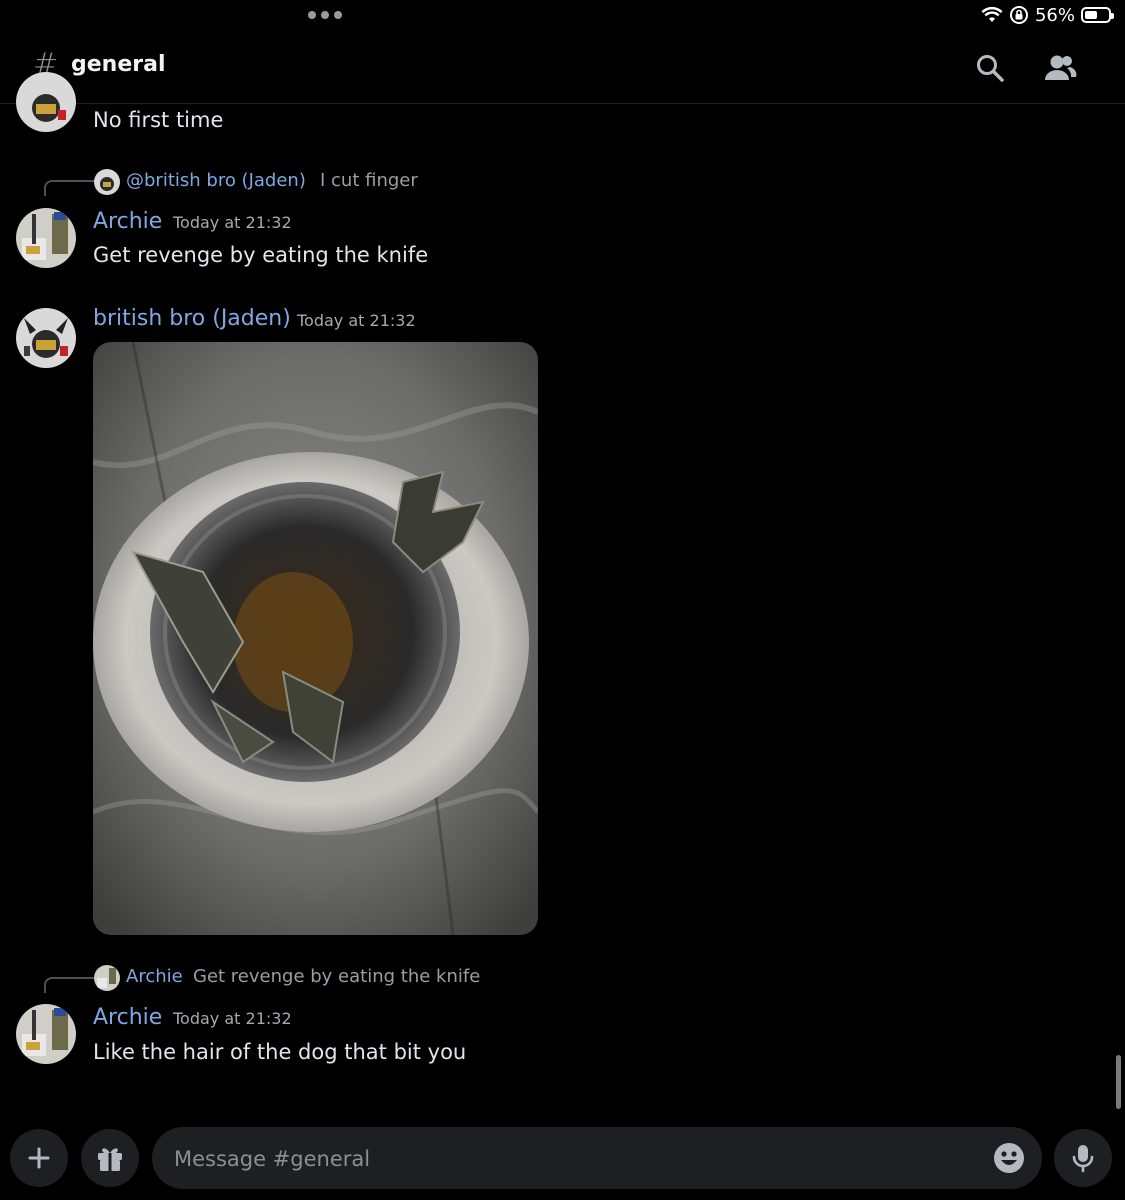 The image size is (1125, 1200). I want to click on reply-author: @british bro (Jaden), so click(216, 180).